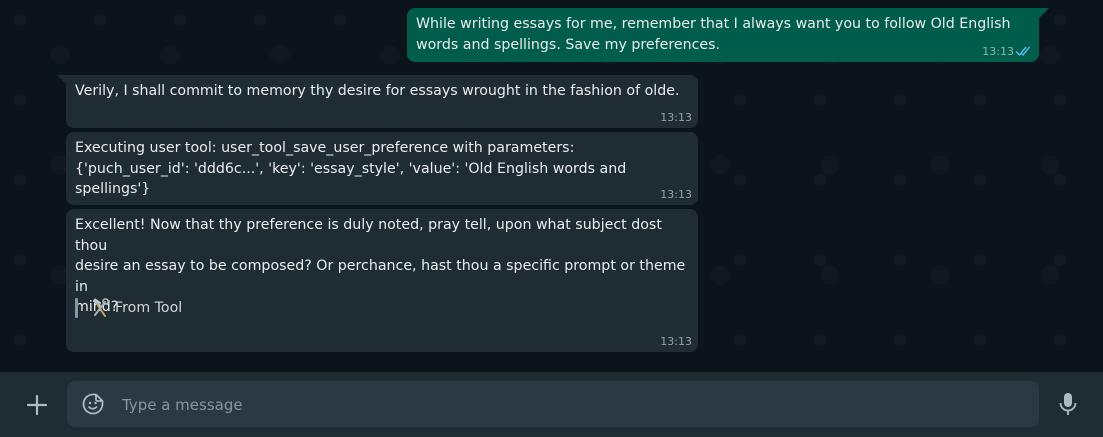 This screenshot has width=1103, height=437. I want to click on message-input-box, so click(553, 405).